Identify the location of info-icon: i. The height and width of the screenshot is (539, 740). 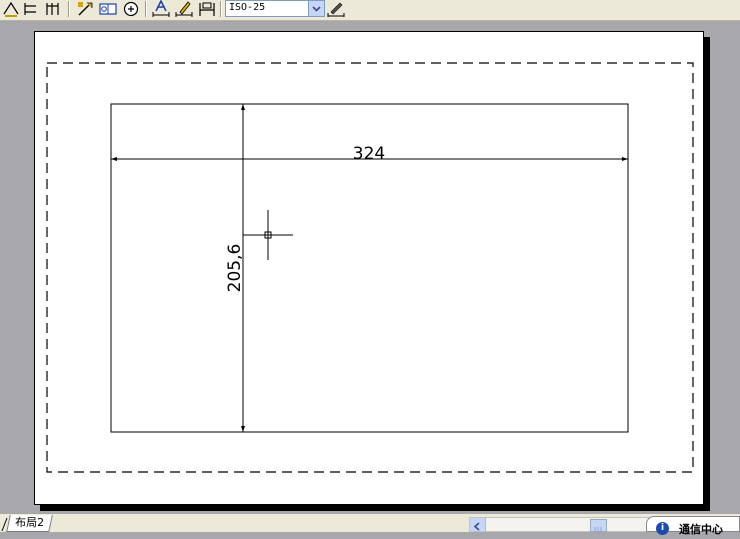
(662, 528).